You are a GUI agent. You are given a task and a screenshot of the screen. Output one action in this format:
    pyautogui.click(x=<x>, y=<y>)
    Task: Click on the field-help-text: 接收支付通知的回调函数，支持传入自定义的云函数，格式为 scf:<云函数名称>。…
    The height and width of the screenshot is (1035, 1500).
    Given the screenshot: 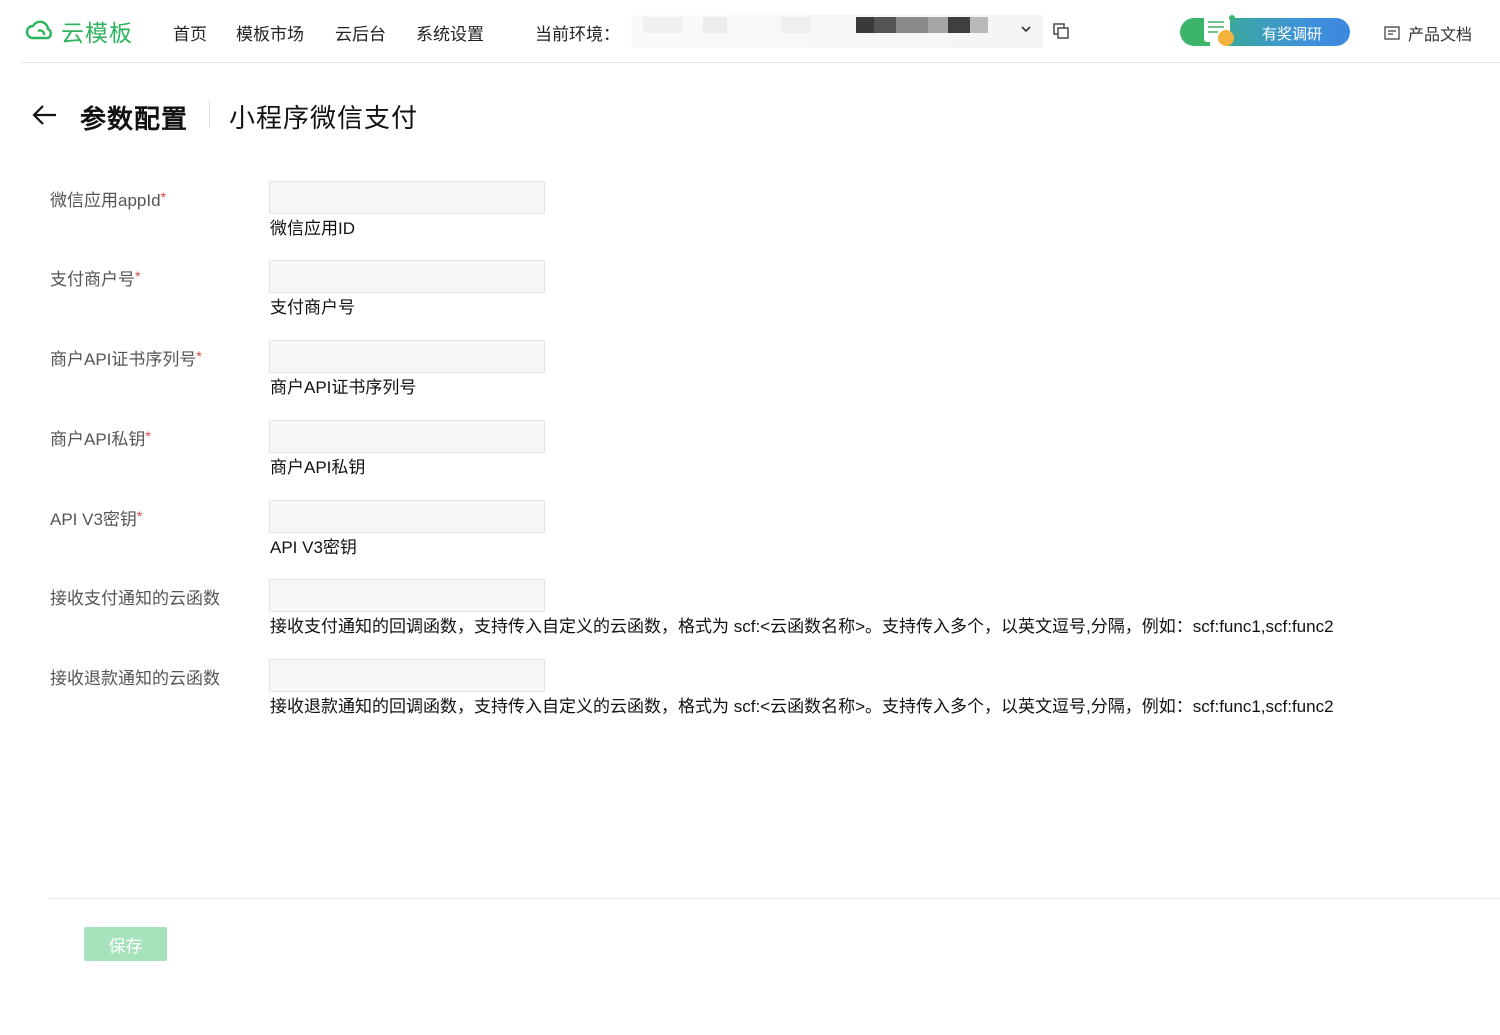 What is the action you would take?
    pyautogui.click(x=802, y=626)
    